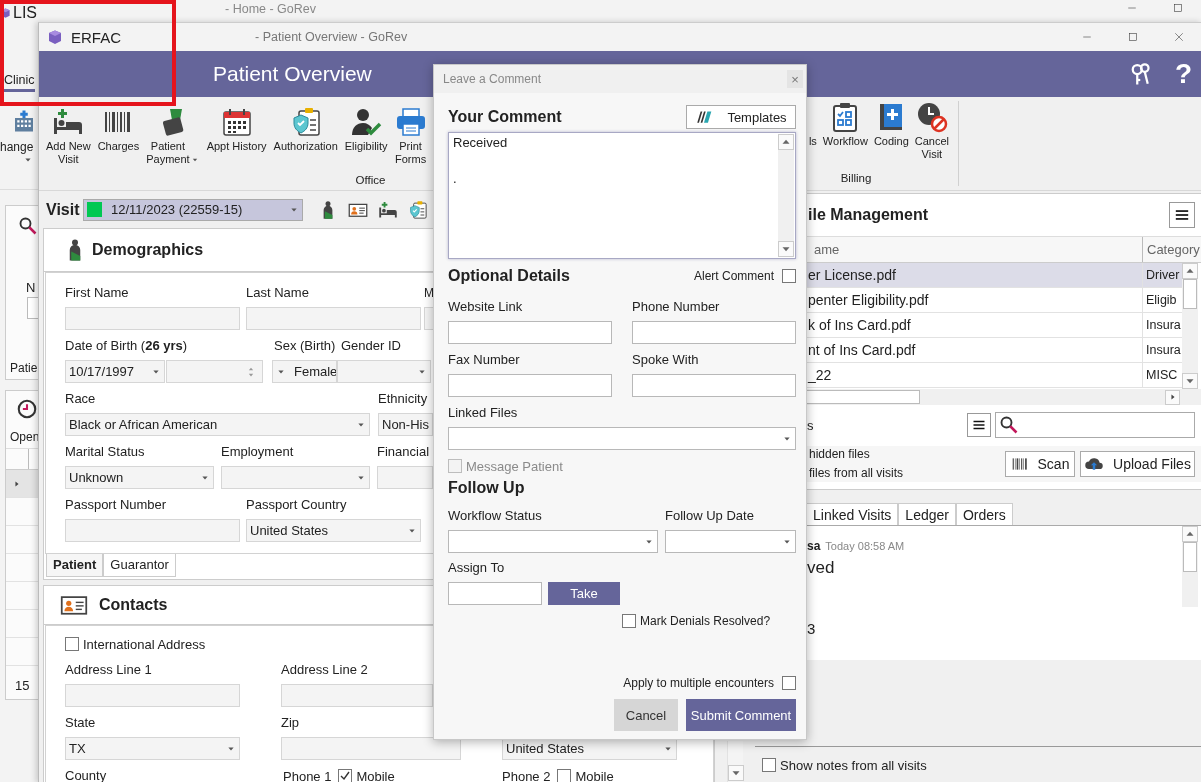  I want to click on spin-field, so click(214, 371).